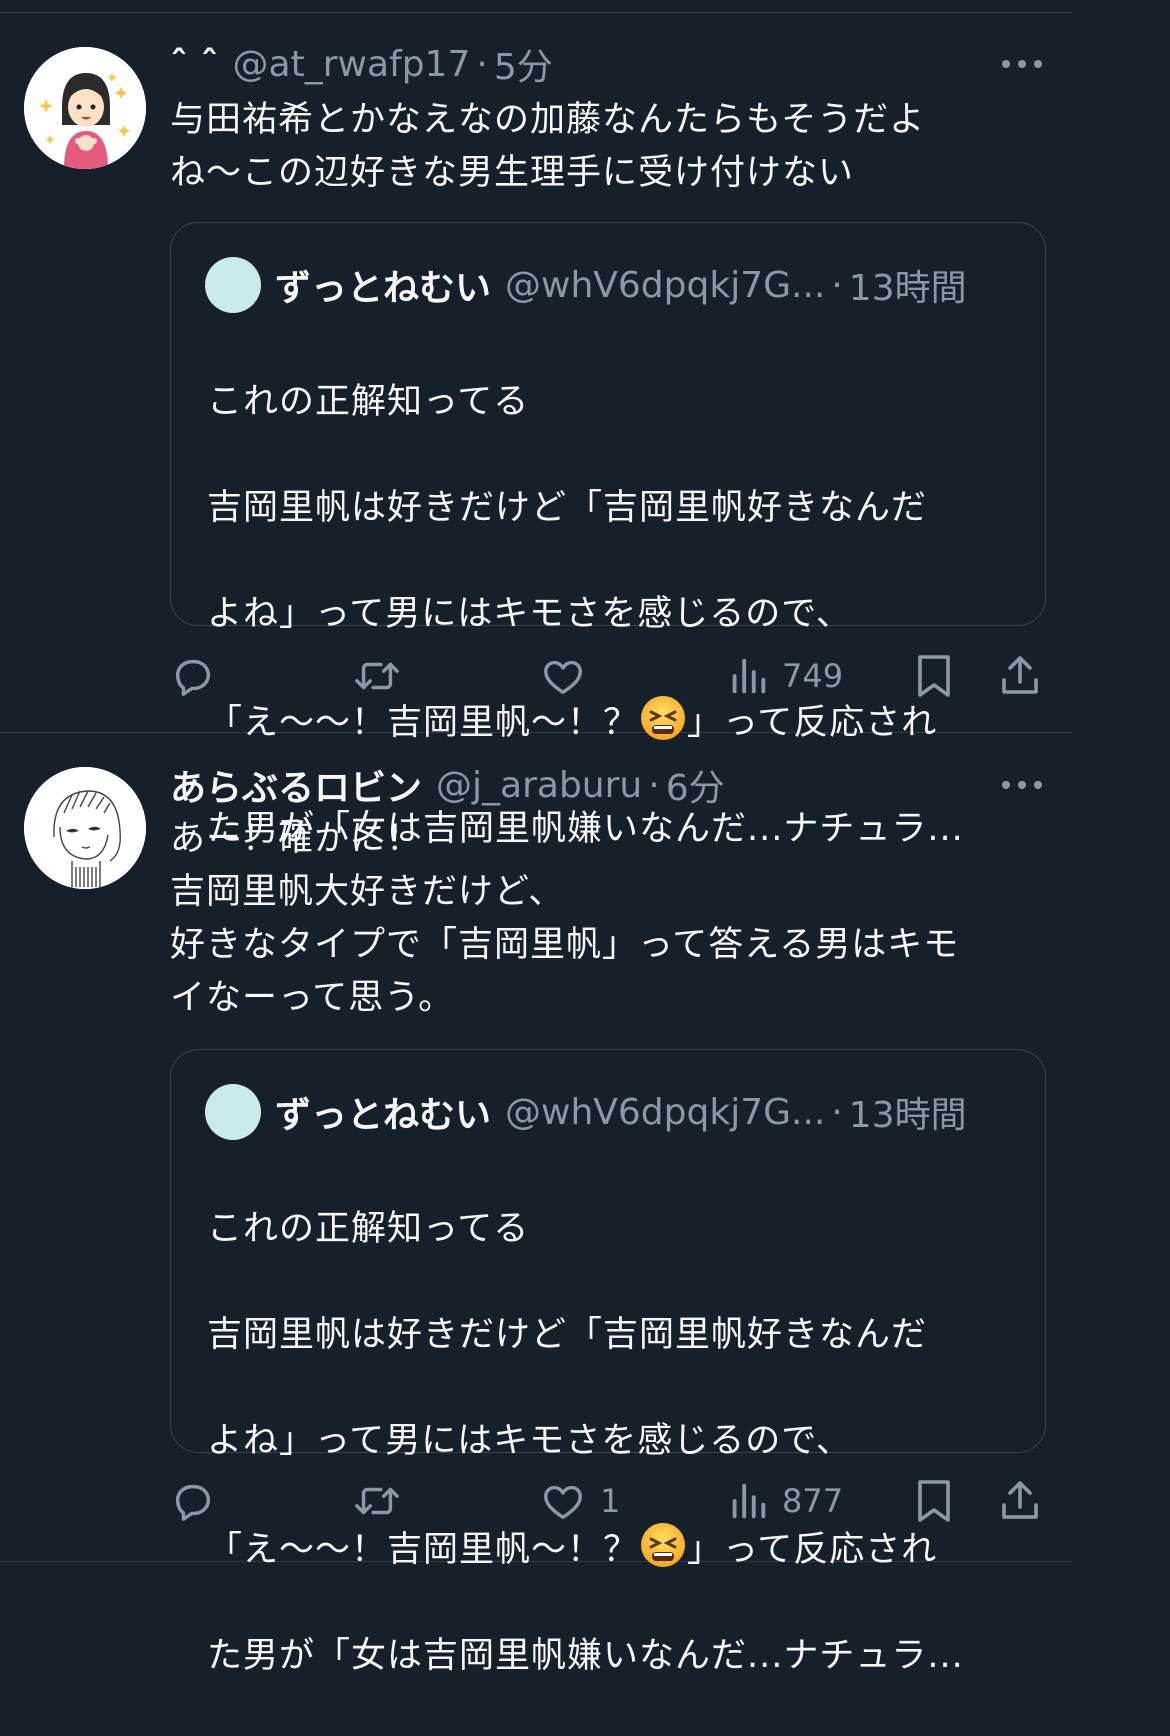  What do you see at coordinates (813, 1501) in the screenshot?
I see `view-count: 877` at bounding box center [813, 1501].